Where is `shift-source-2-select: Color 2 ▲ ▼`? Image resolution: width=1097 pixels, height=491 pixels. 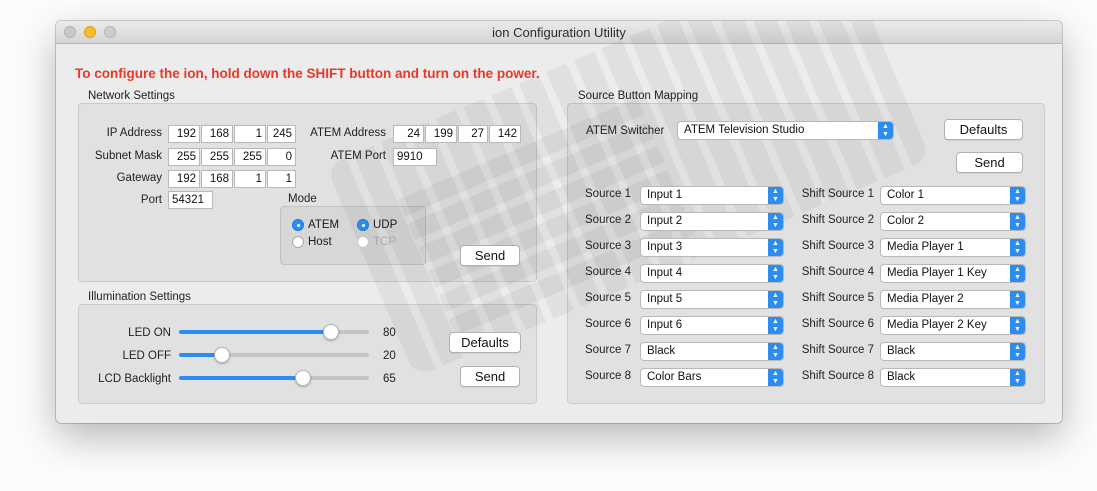 shift-source-2-select: Color 2 ▲ ▼ is located at coordinates (953, 221).